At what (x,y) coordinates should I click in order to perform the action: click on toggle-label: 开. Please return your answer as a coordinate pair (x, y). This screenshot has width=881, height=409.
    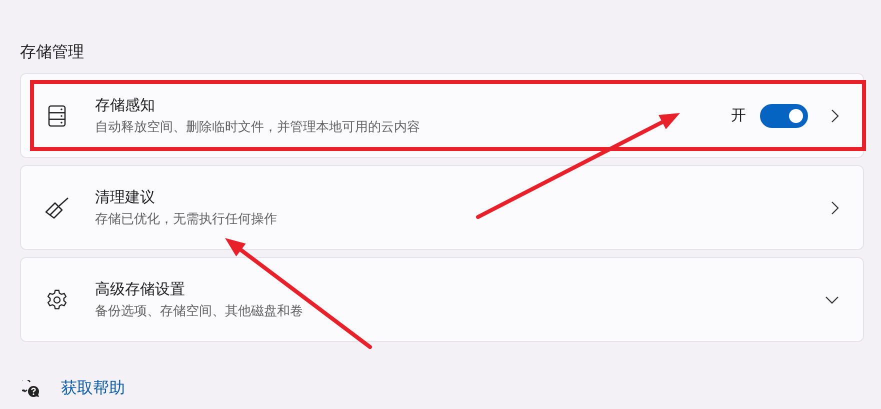
    Looking at the image, I should click on (738, 115).